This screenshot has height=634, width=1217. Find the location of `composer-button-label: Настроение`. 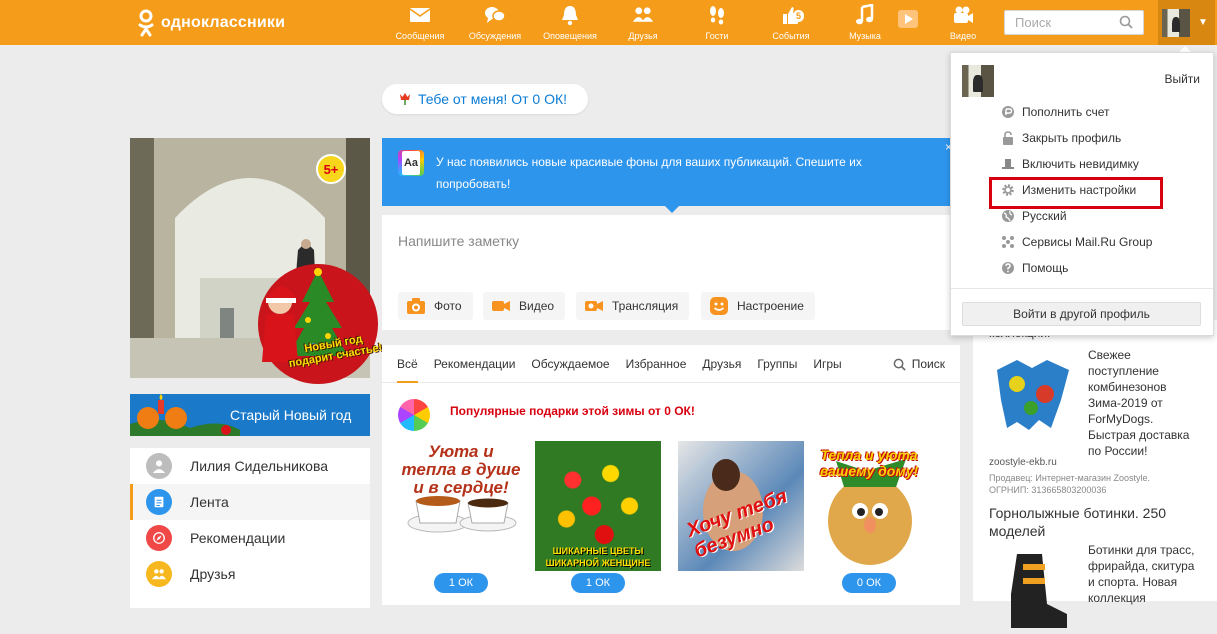

composer-button-label: Настроение is located at coordinates (770, 306).